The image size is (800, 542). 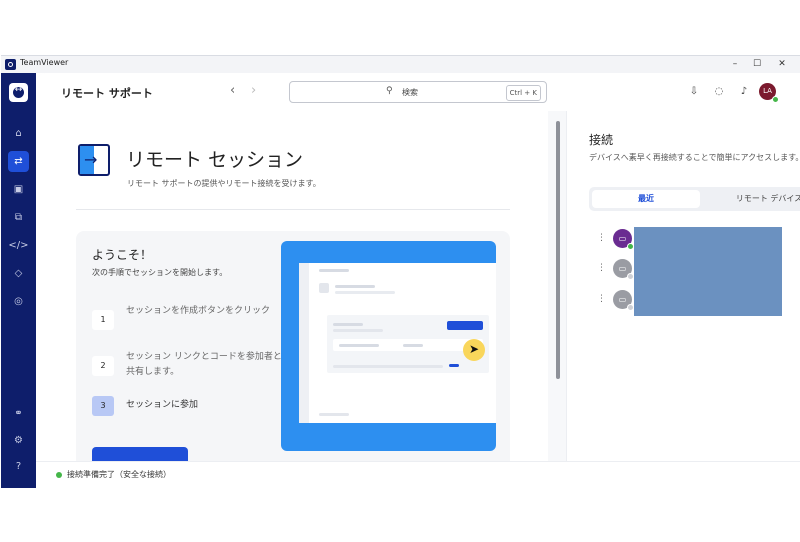 What do you see at coordinates (253, 90) in the screenshot?
I see `forward-arrow-icon: ›` at bounding box center [253, 90].